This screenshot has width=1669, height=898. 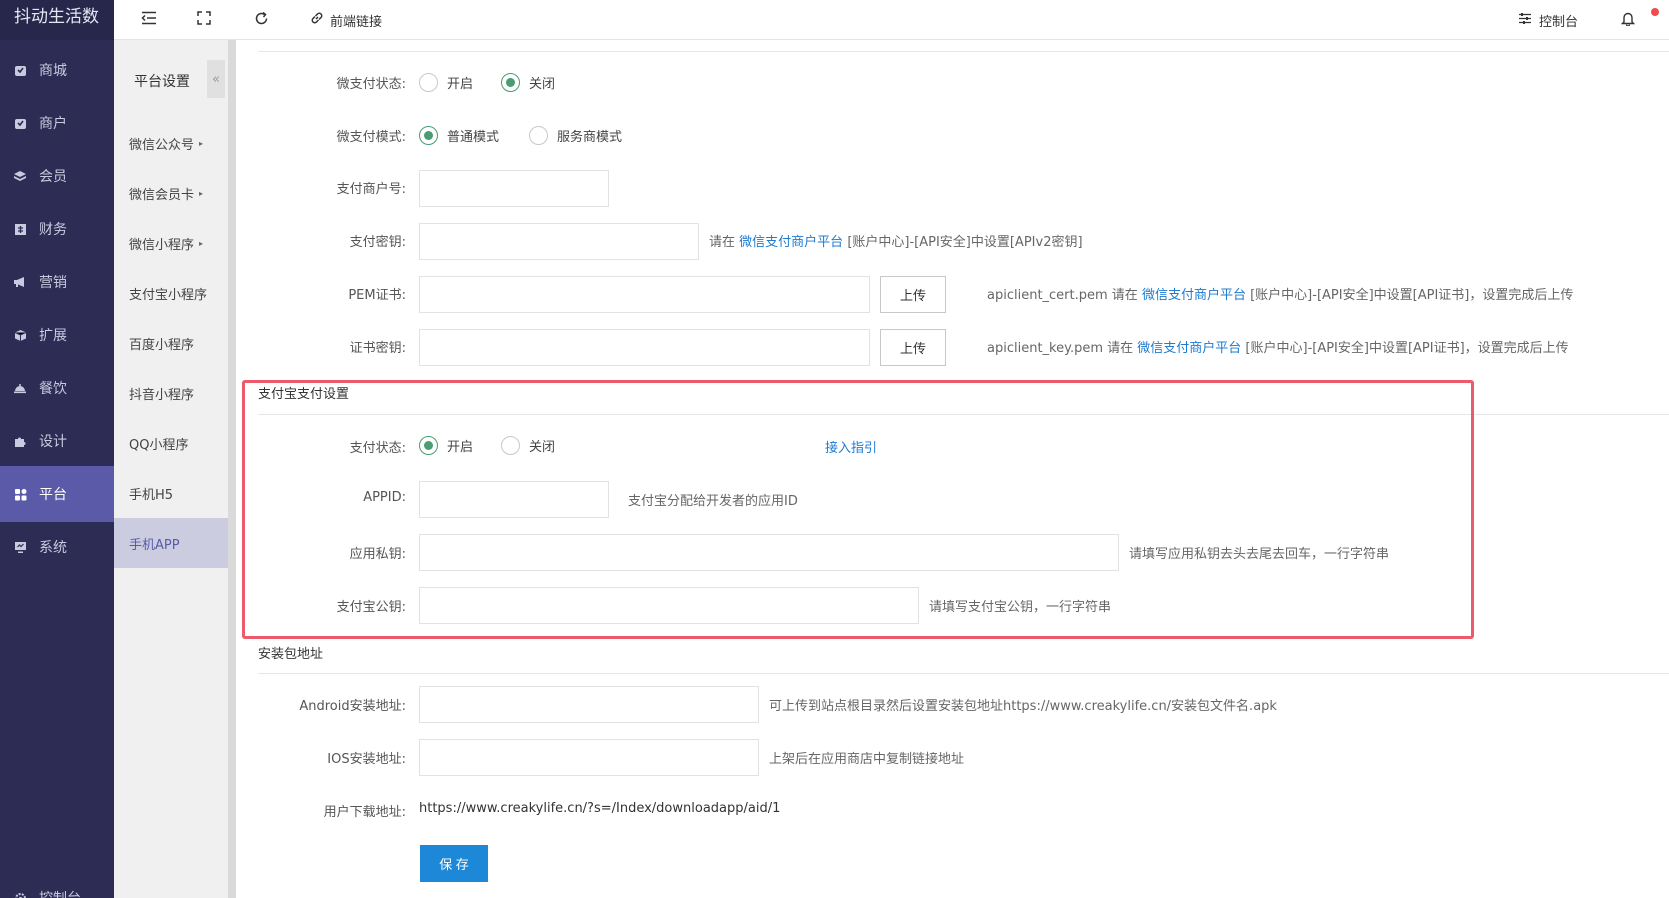 I want to click on nav-item-marketing: 营销, so click(x=57, y=282).